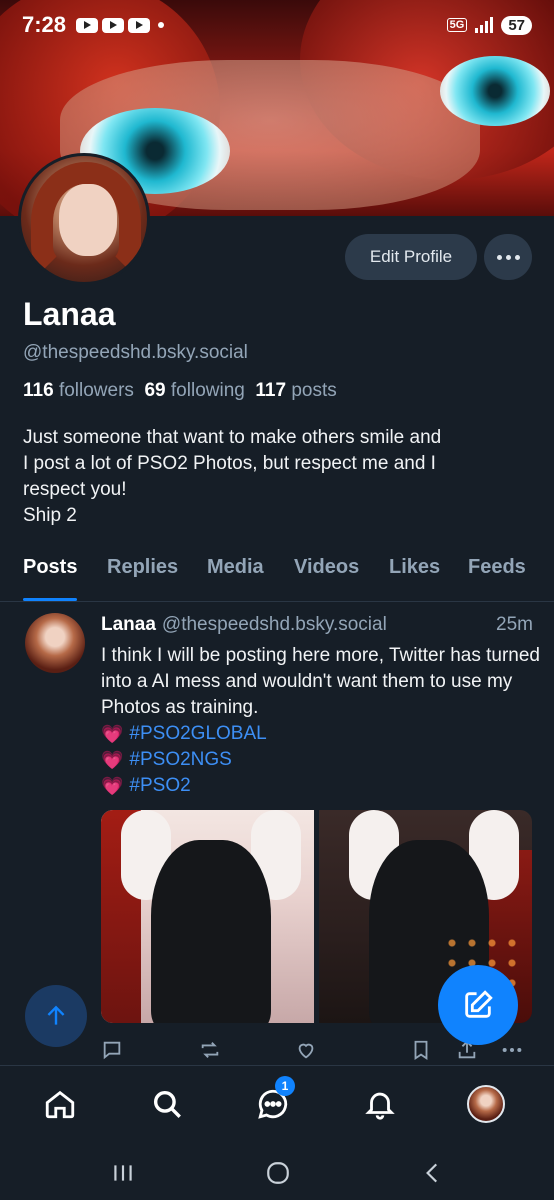 Image resolution: width=554 pixels, height=1200 pixels. I want to click on tab-replies: Replies, so click(142, 574).